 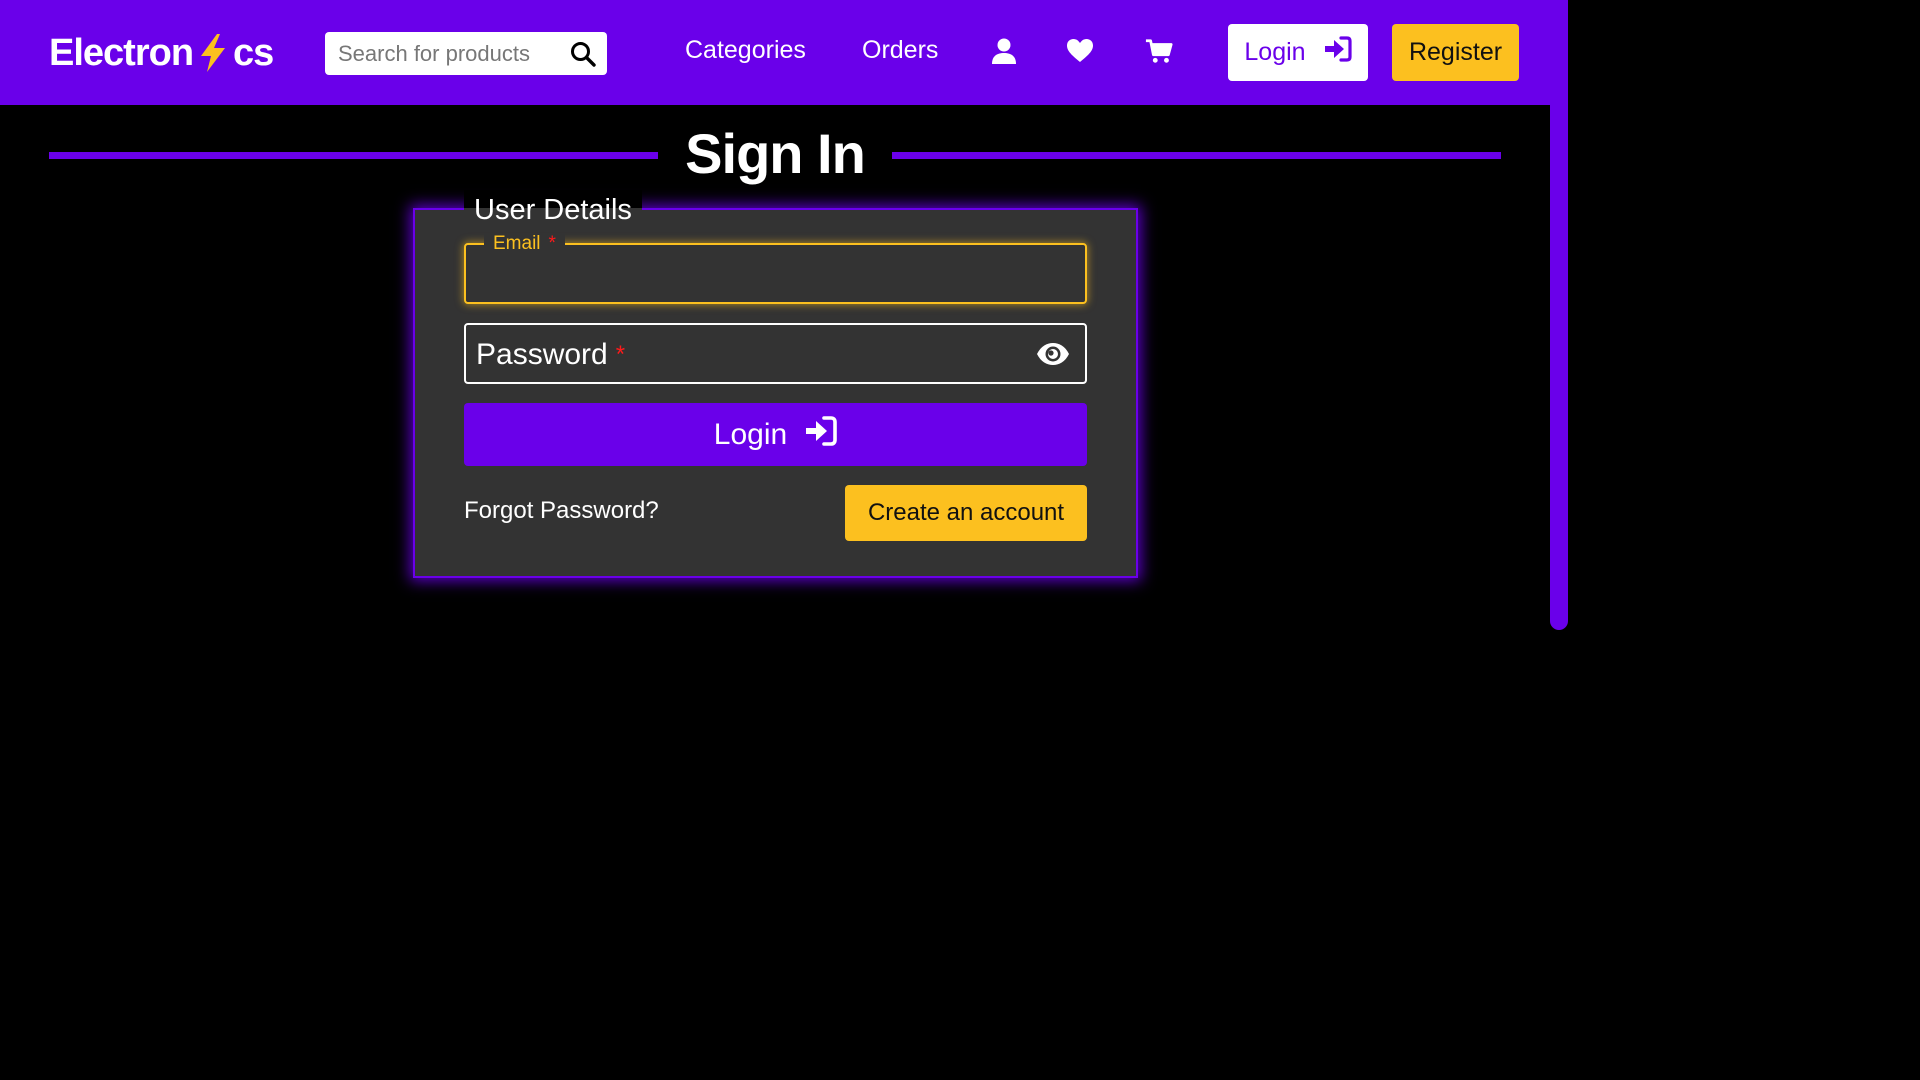 What do you see at coordinates (775, 353) in the screenshot?
I see `password-field: Password *` at bounding box center [775, 353].